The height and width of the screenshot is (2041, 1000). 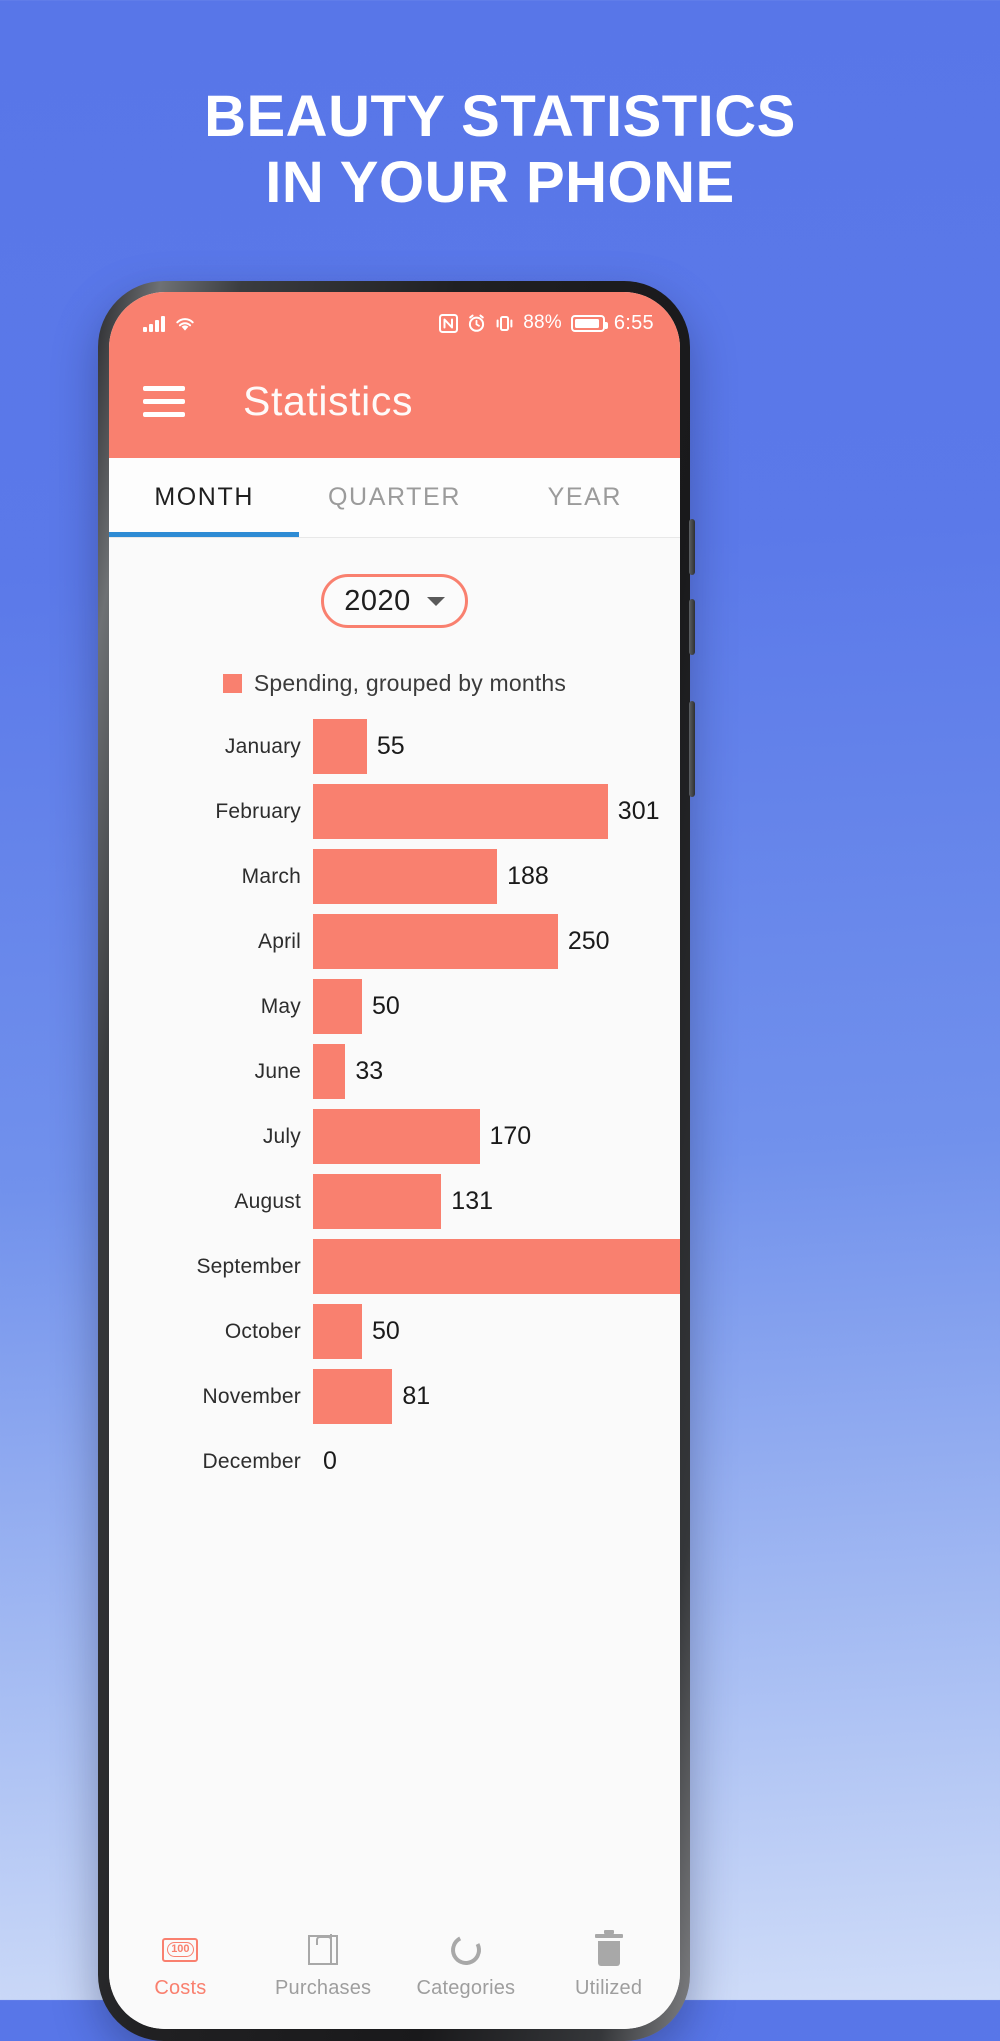 I want to click on nav-item-costs-label: Costs, so click(x=180, y=1987).